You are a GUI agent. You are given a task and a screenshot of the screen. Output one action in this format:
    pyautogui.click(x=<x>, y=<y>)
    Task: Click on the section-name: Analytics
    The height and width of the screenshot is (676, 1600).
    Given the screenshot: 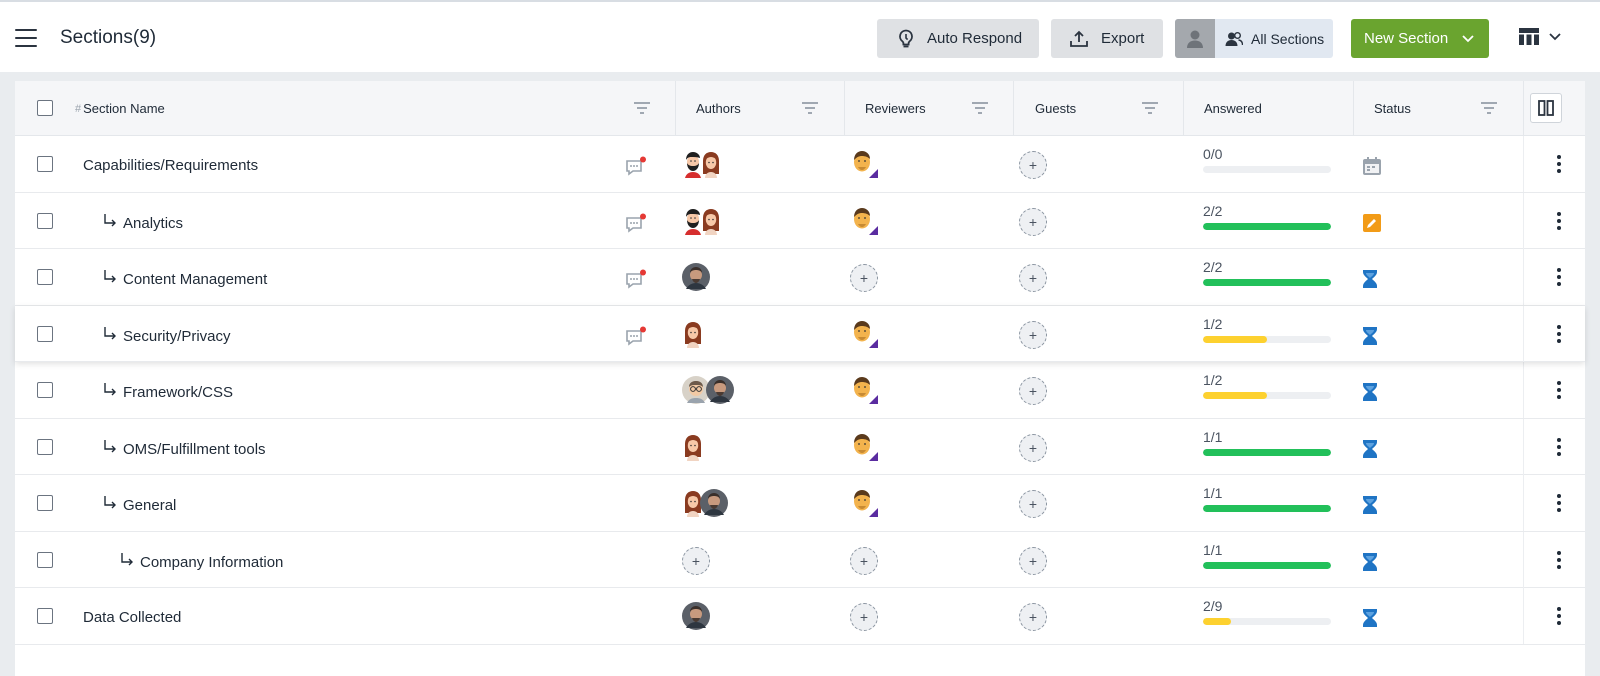 What is the action you would take?
    pyautogui.click(x=143, y=222)
    